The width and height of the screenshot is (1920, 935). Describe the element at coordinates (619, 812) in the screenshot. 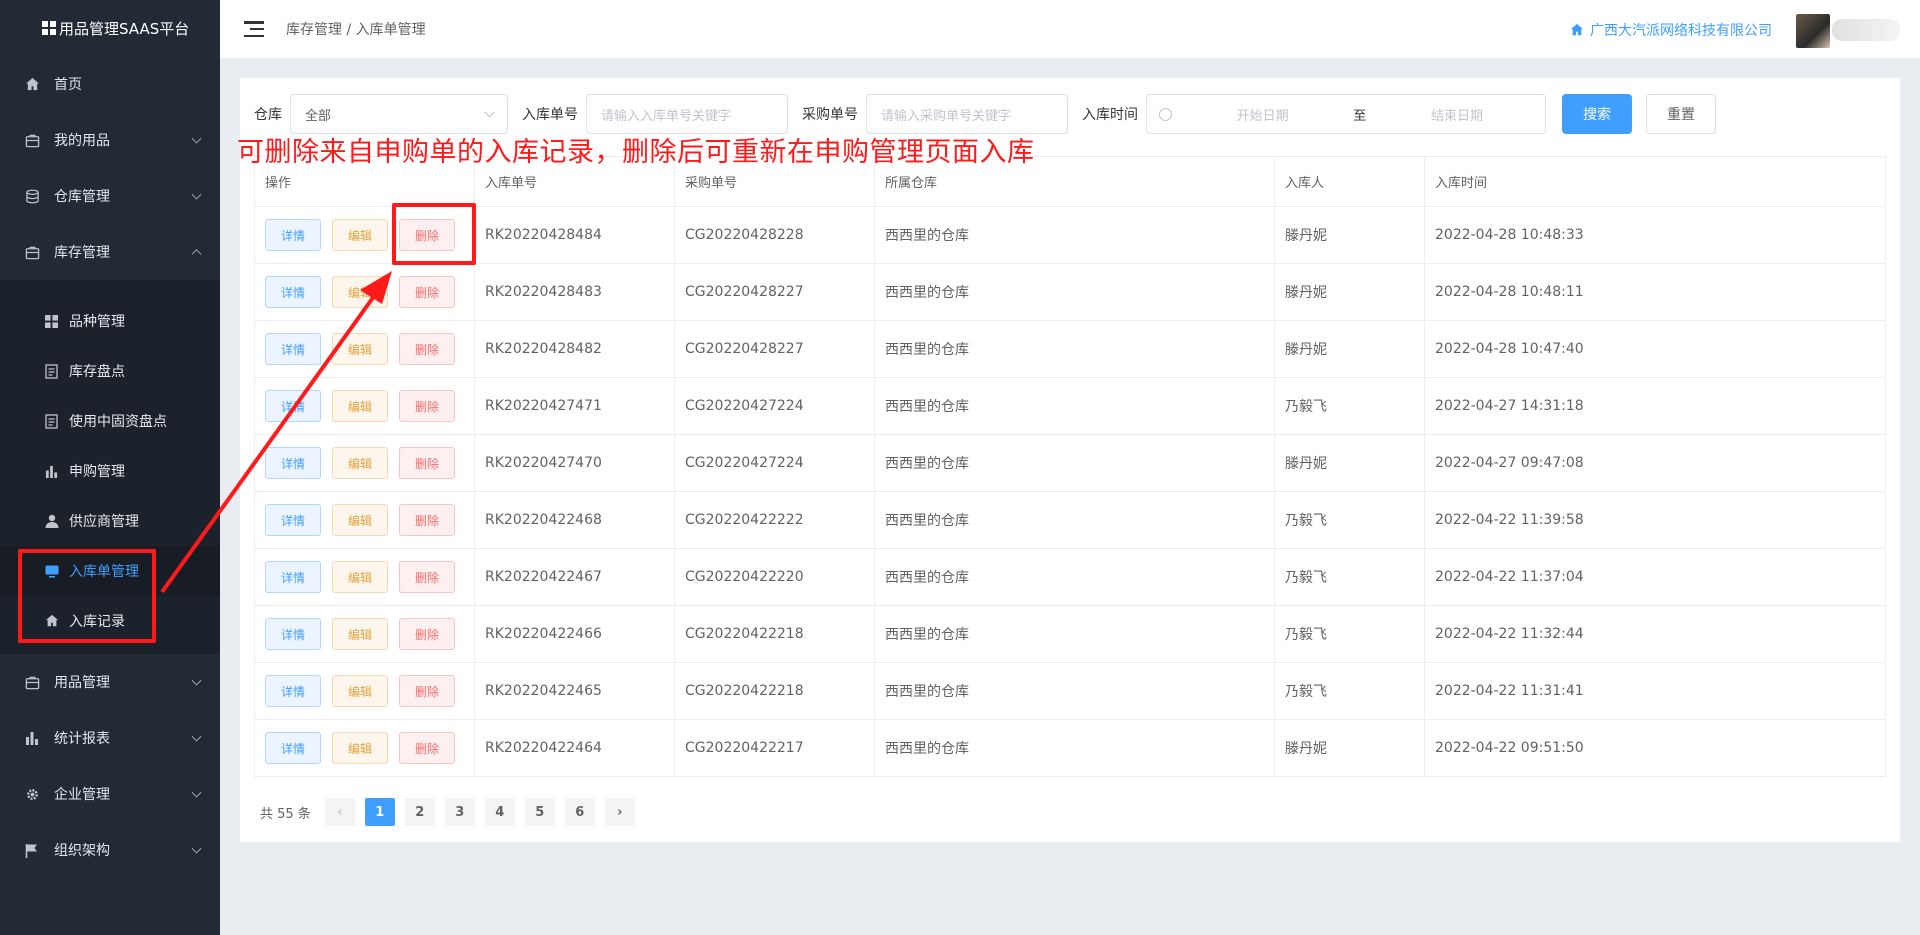

I see `next-page-button: ›` at that location.